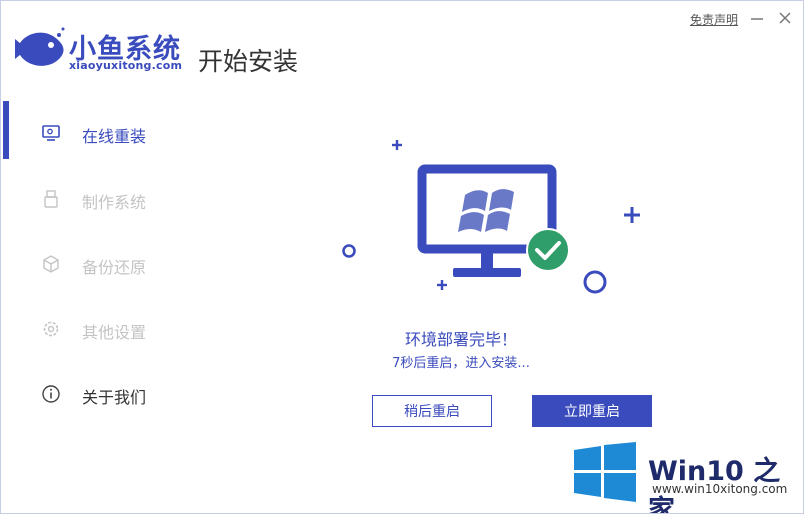 The image size is (804, 514). I want to click on box-icon, so click(51, 264).